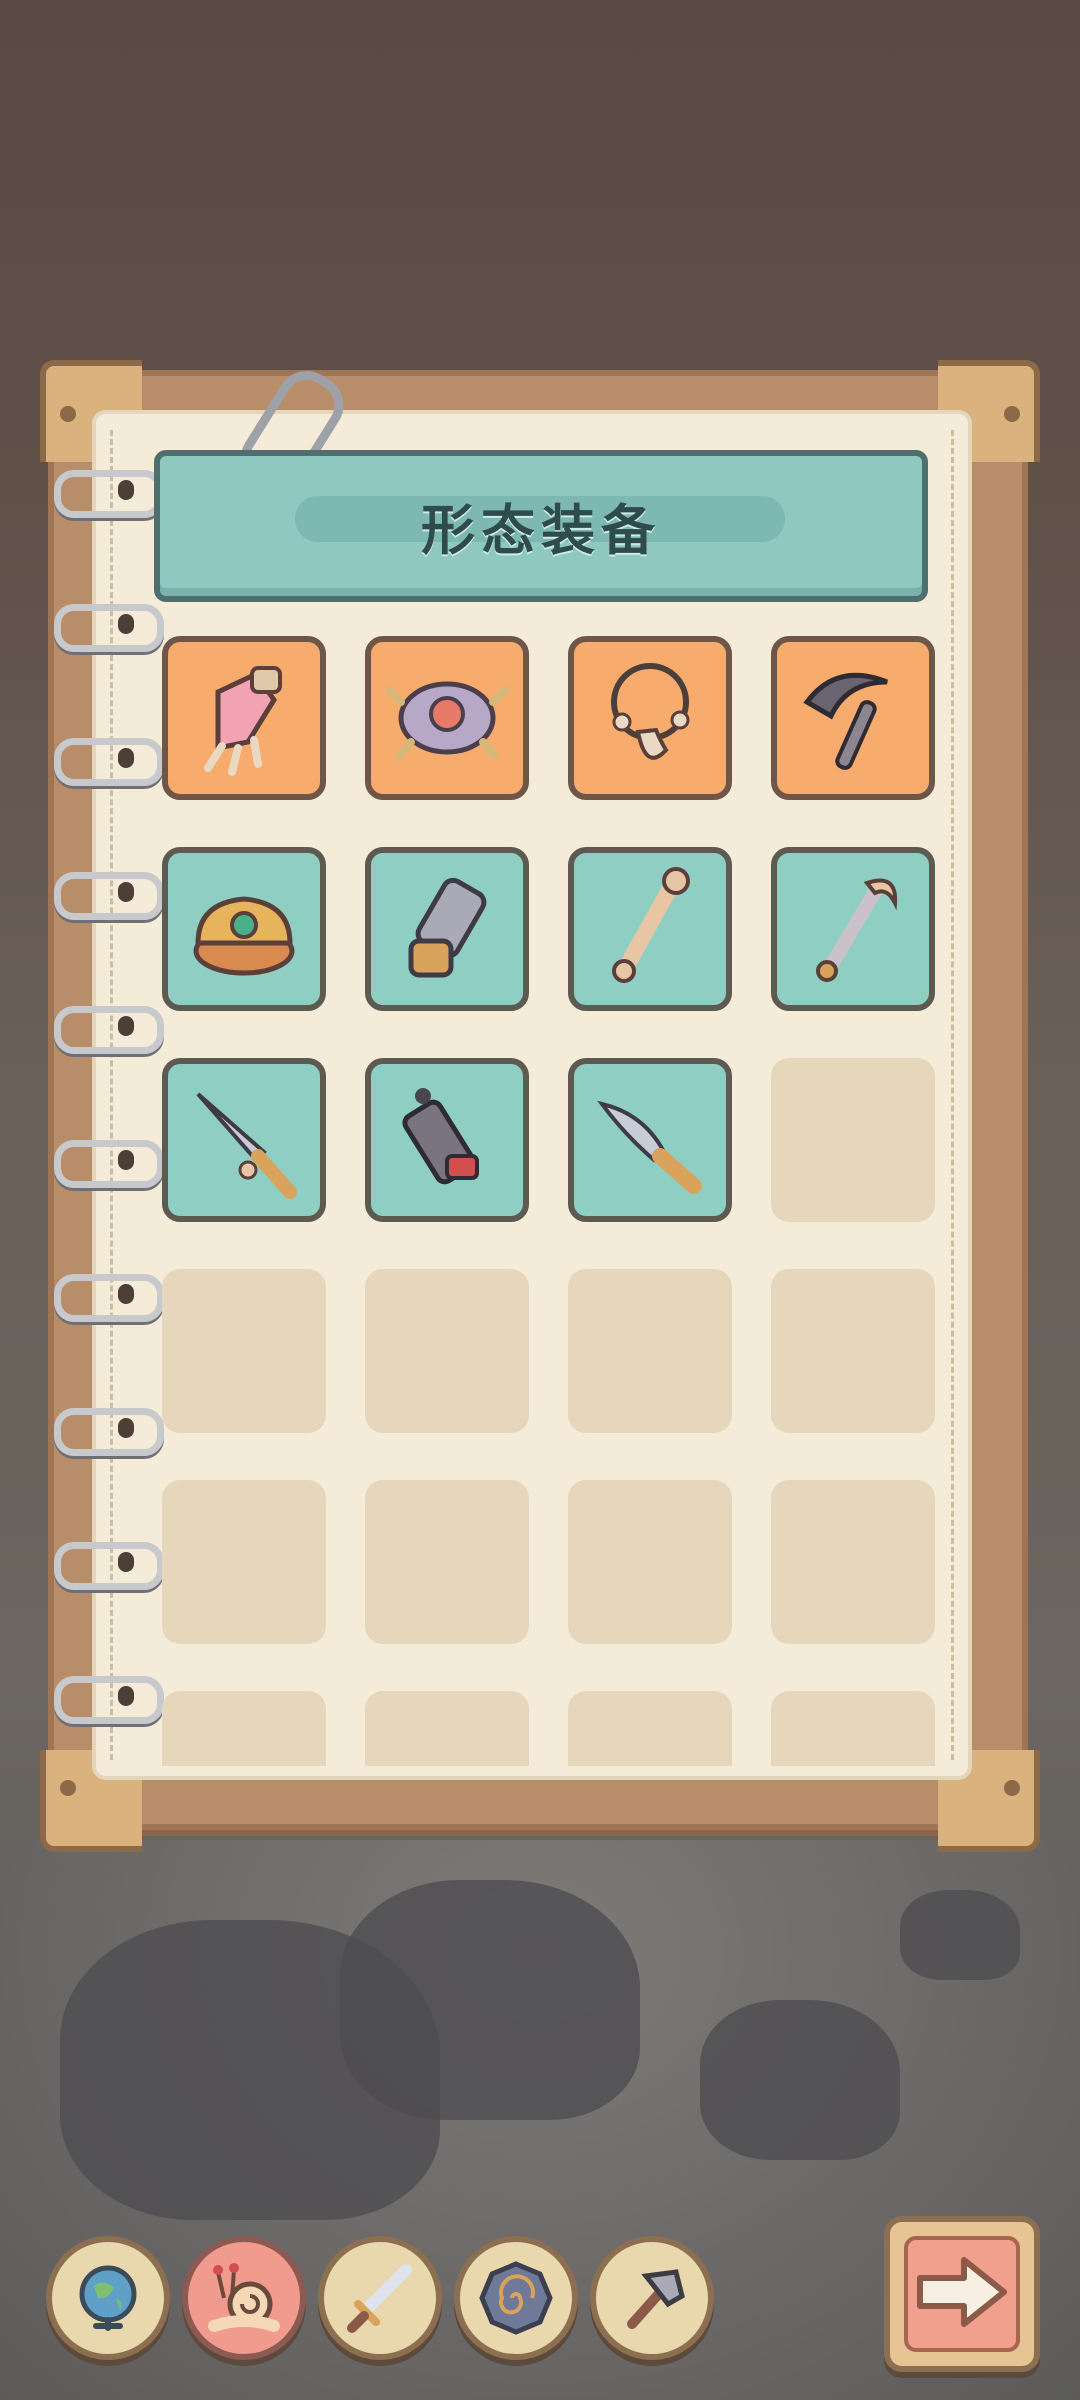 This screenshot has width=1080, height=2400. What do you see at coordinates (440, 1136) in the screenshot?
I see `mechanical-blaster-icon` at bounding box center [440, 1136].